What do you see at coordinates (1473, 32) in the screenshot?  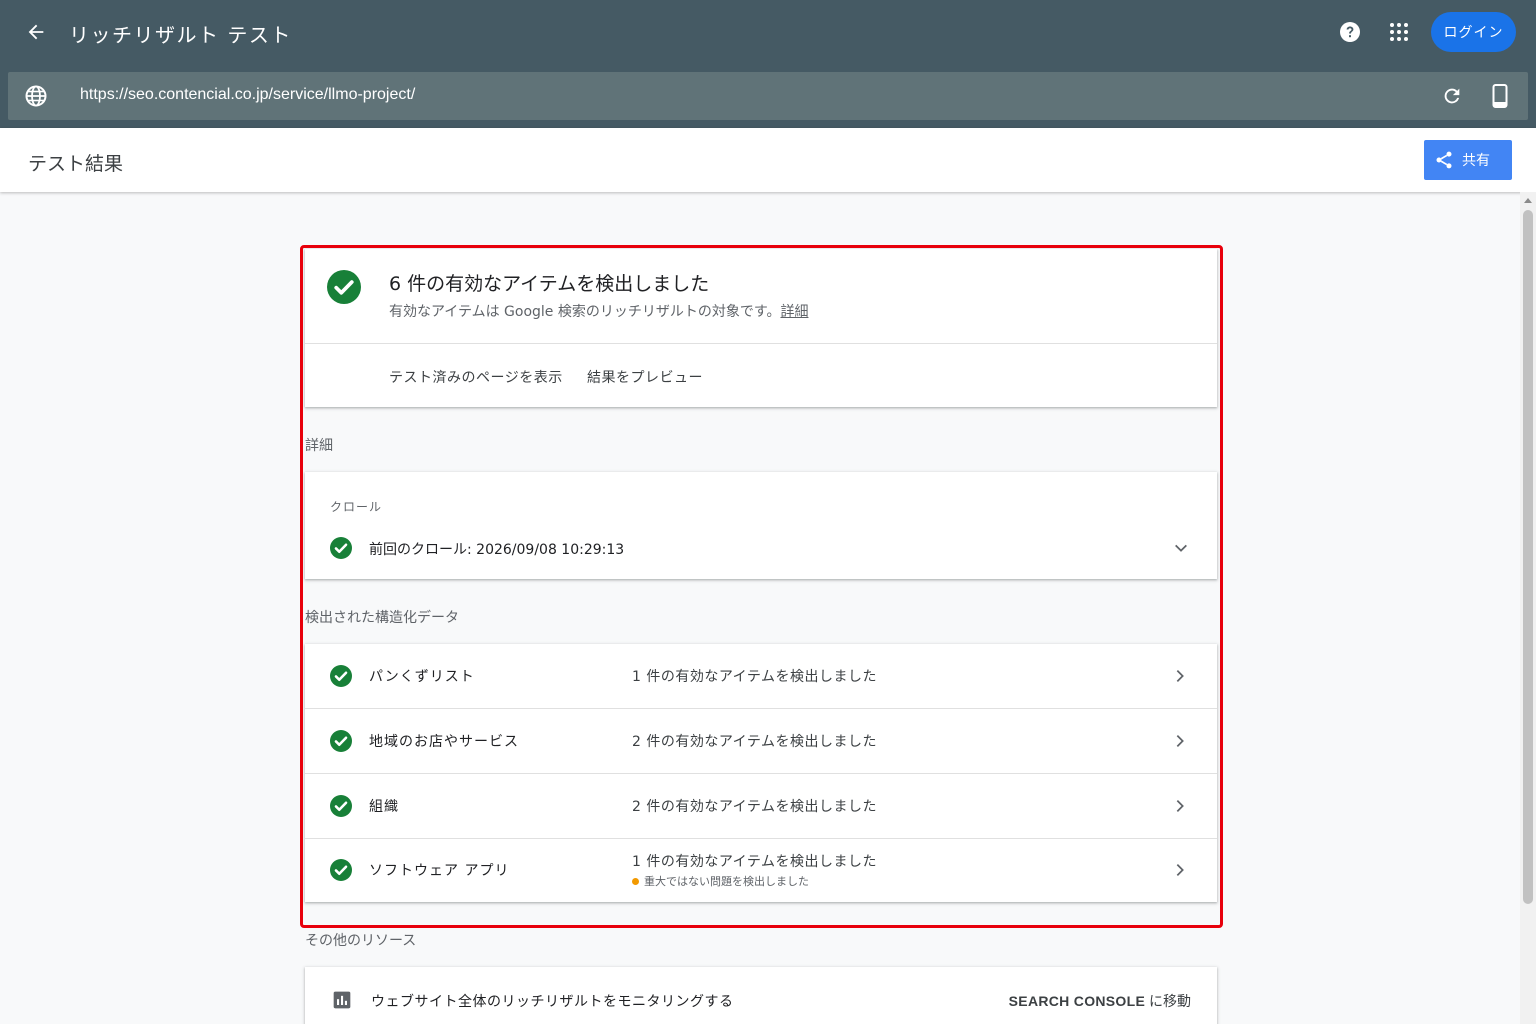 I see `login-button: ログイン` at bounding box center [1473, 32].